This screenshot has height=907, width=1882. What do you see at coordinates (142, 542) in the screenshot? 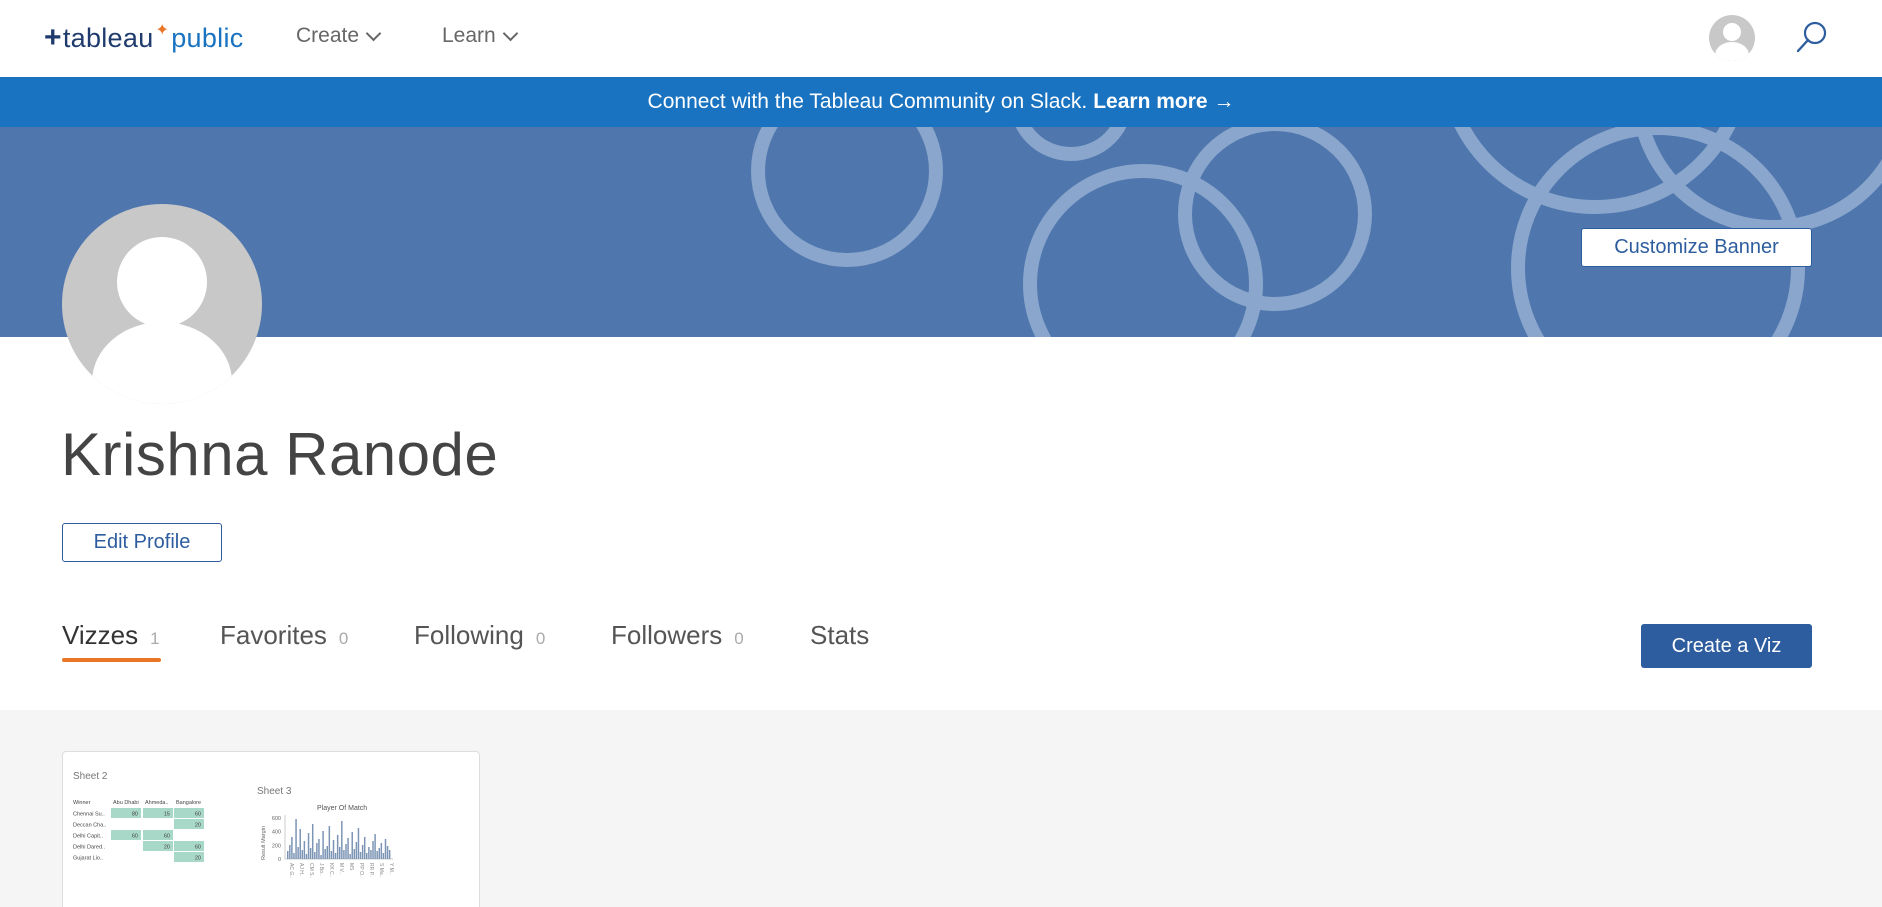
I see `edit-profile-button: Edit Profile` at bounding box center [142, 542].